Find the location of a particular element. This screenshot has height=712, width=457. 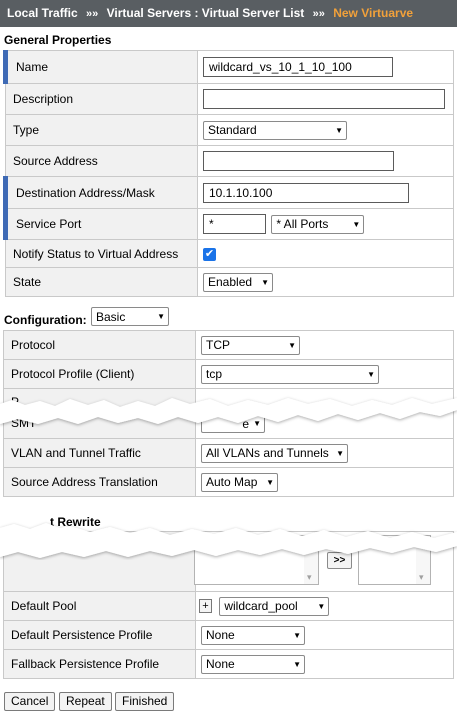

protocol-select: TCP ▼ is located at coordinates (250, 345).